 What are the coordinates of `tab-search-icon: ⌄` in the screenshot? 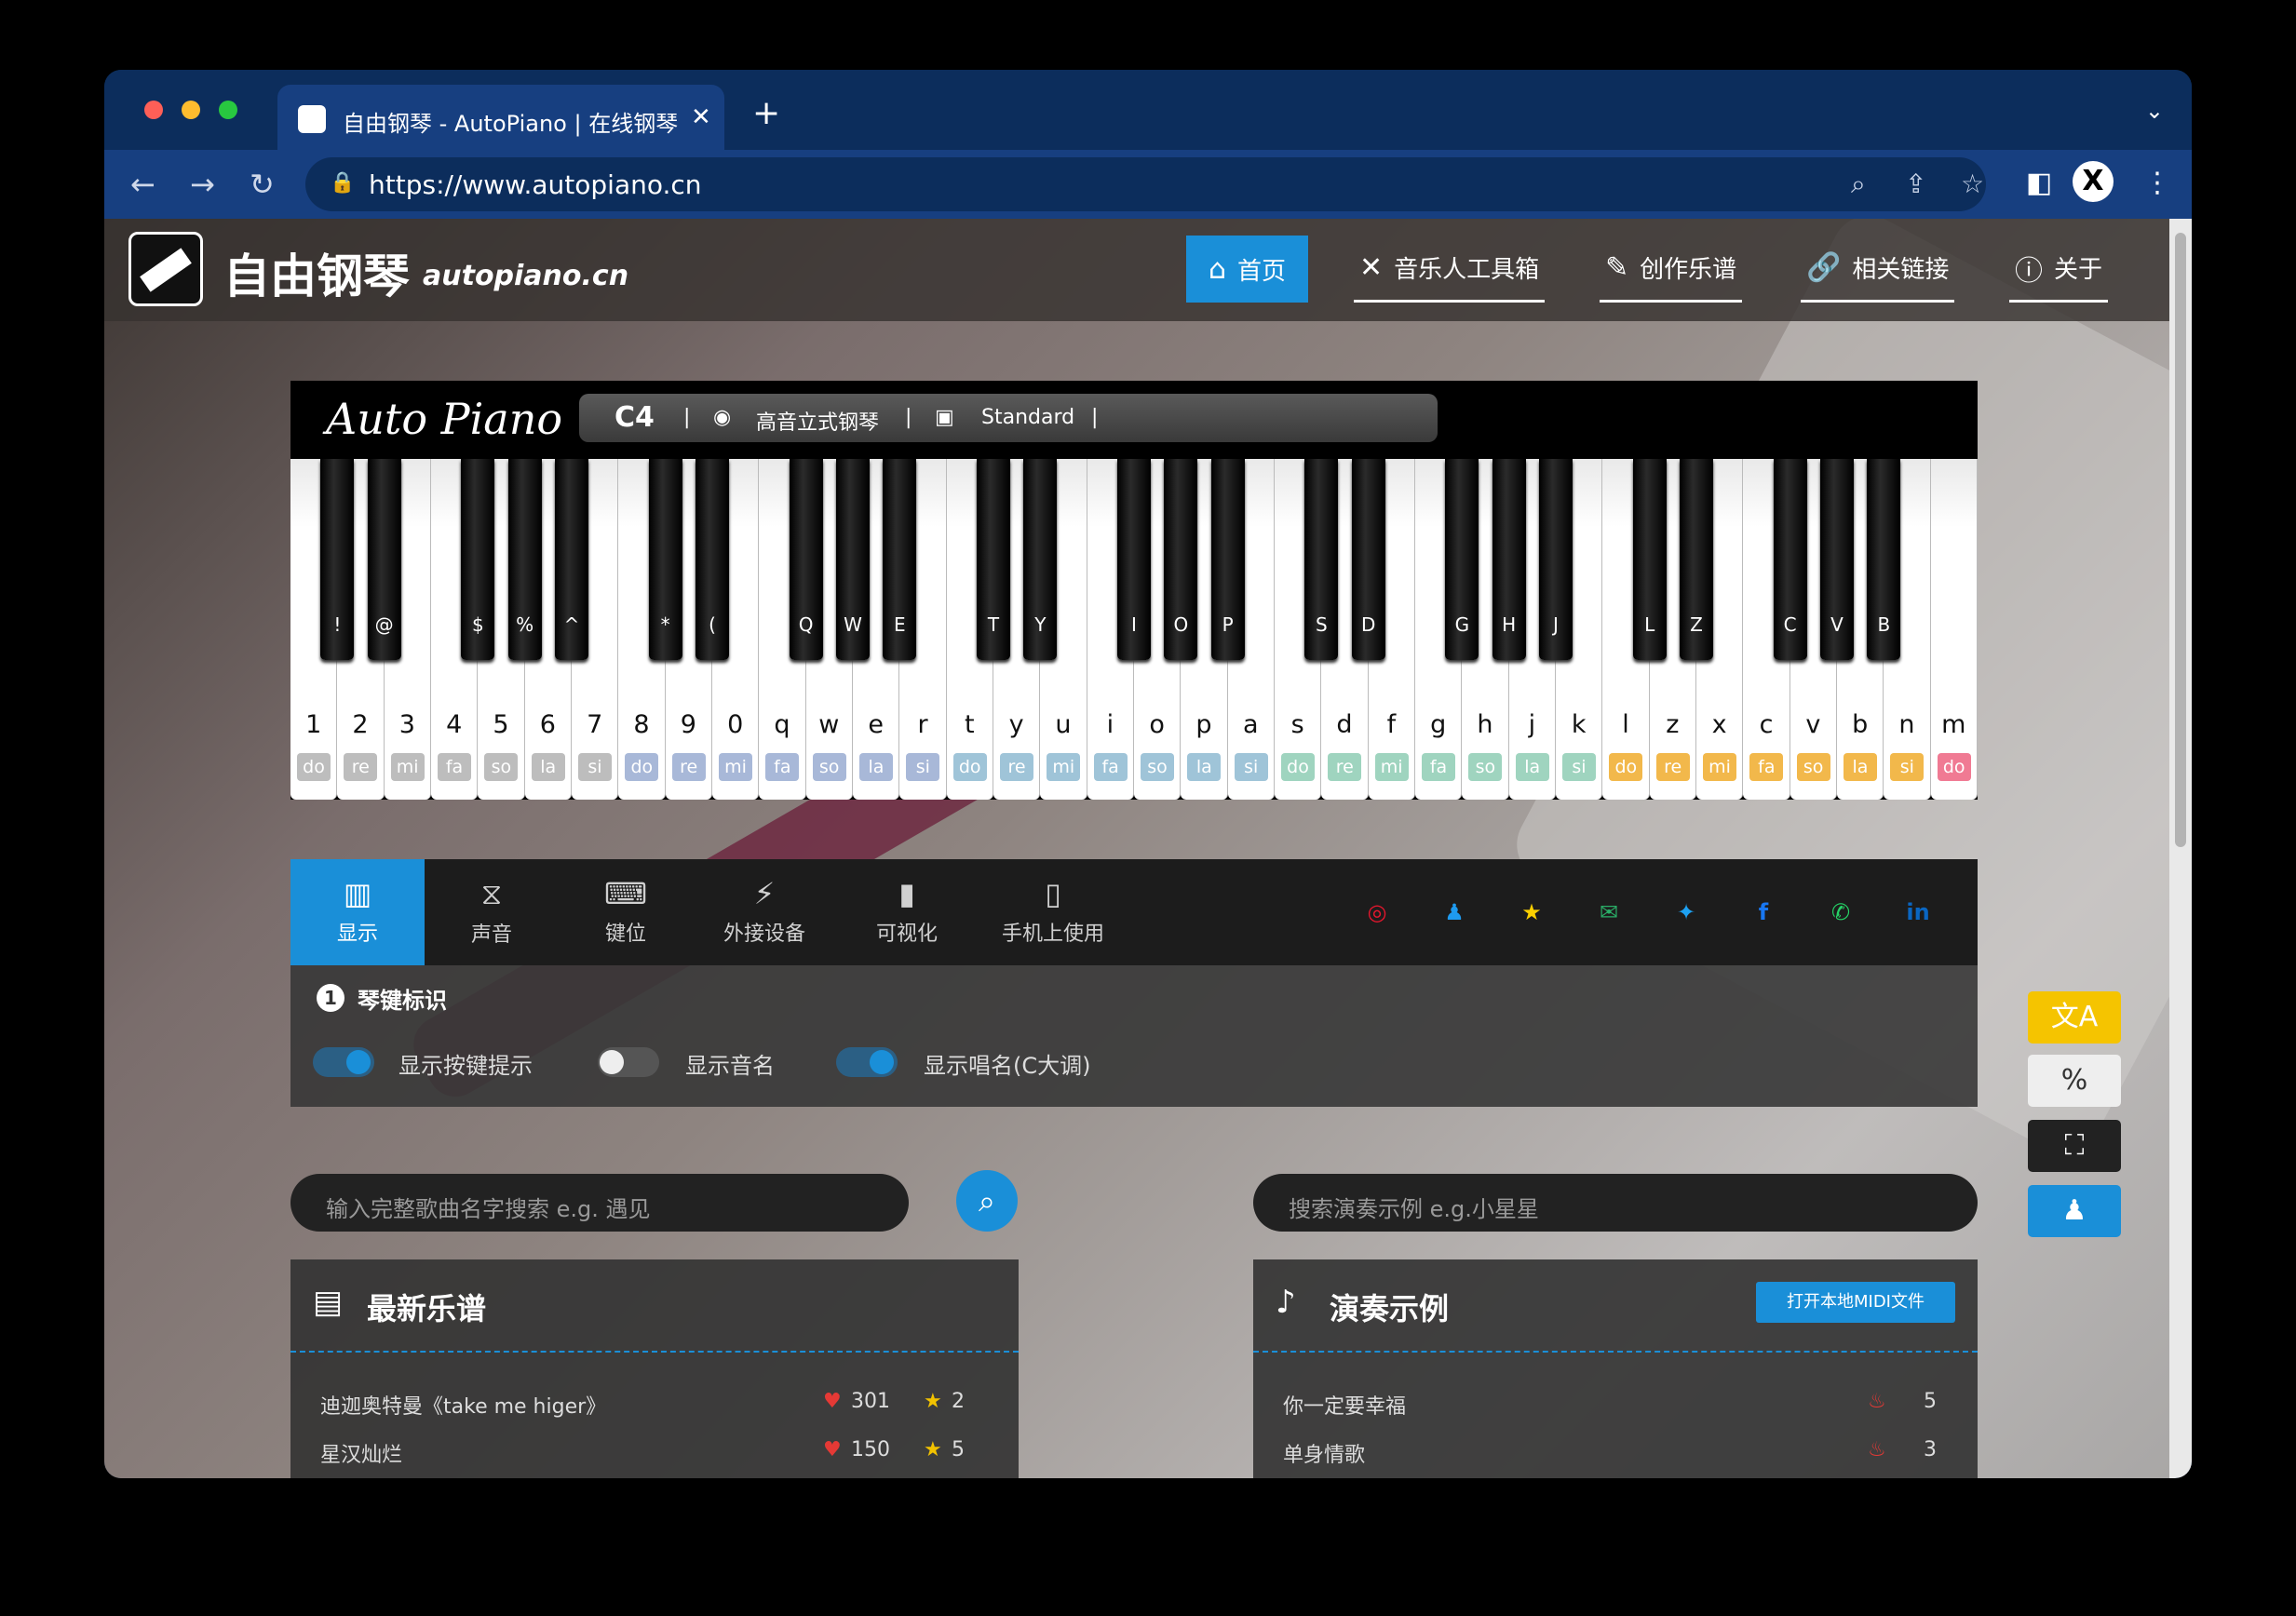 It's located at (2154, 111).